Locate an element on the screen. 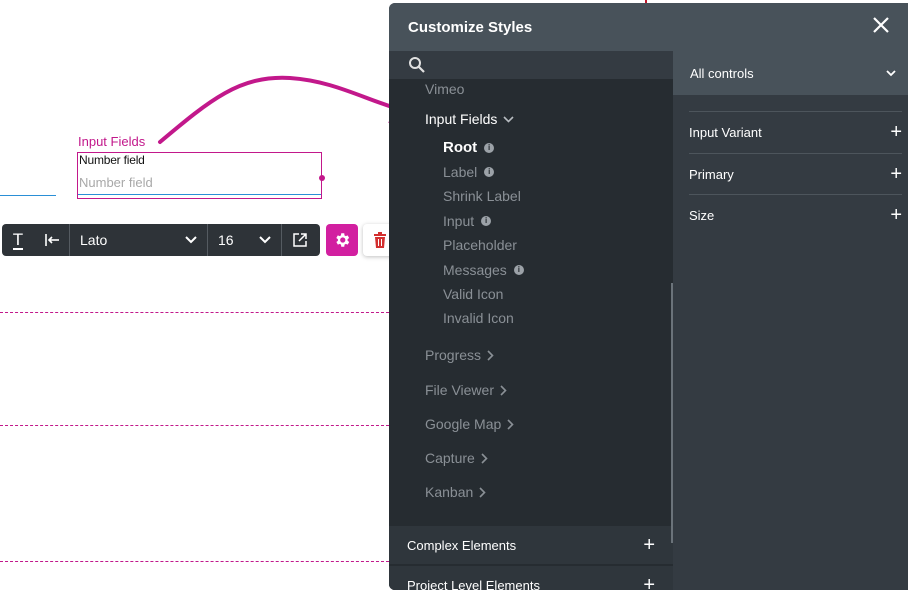  tree-item-placeholder: Placeholder is located at coordinates (480, 245).